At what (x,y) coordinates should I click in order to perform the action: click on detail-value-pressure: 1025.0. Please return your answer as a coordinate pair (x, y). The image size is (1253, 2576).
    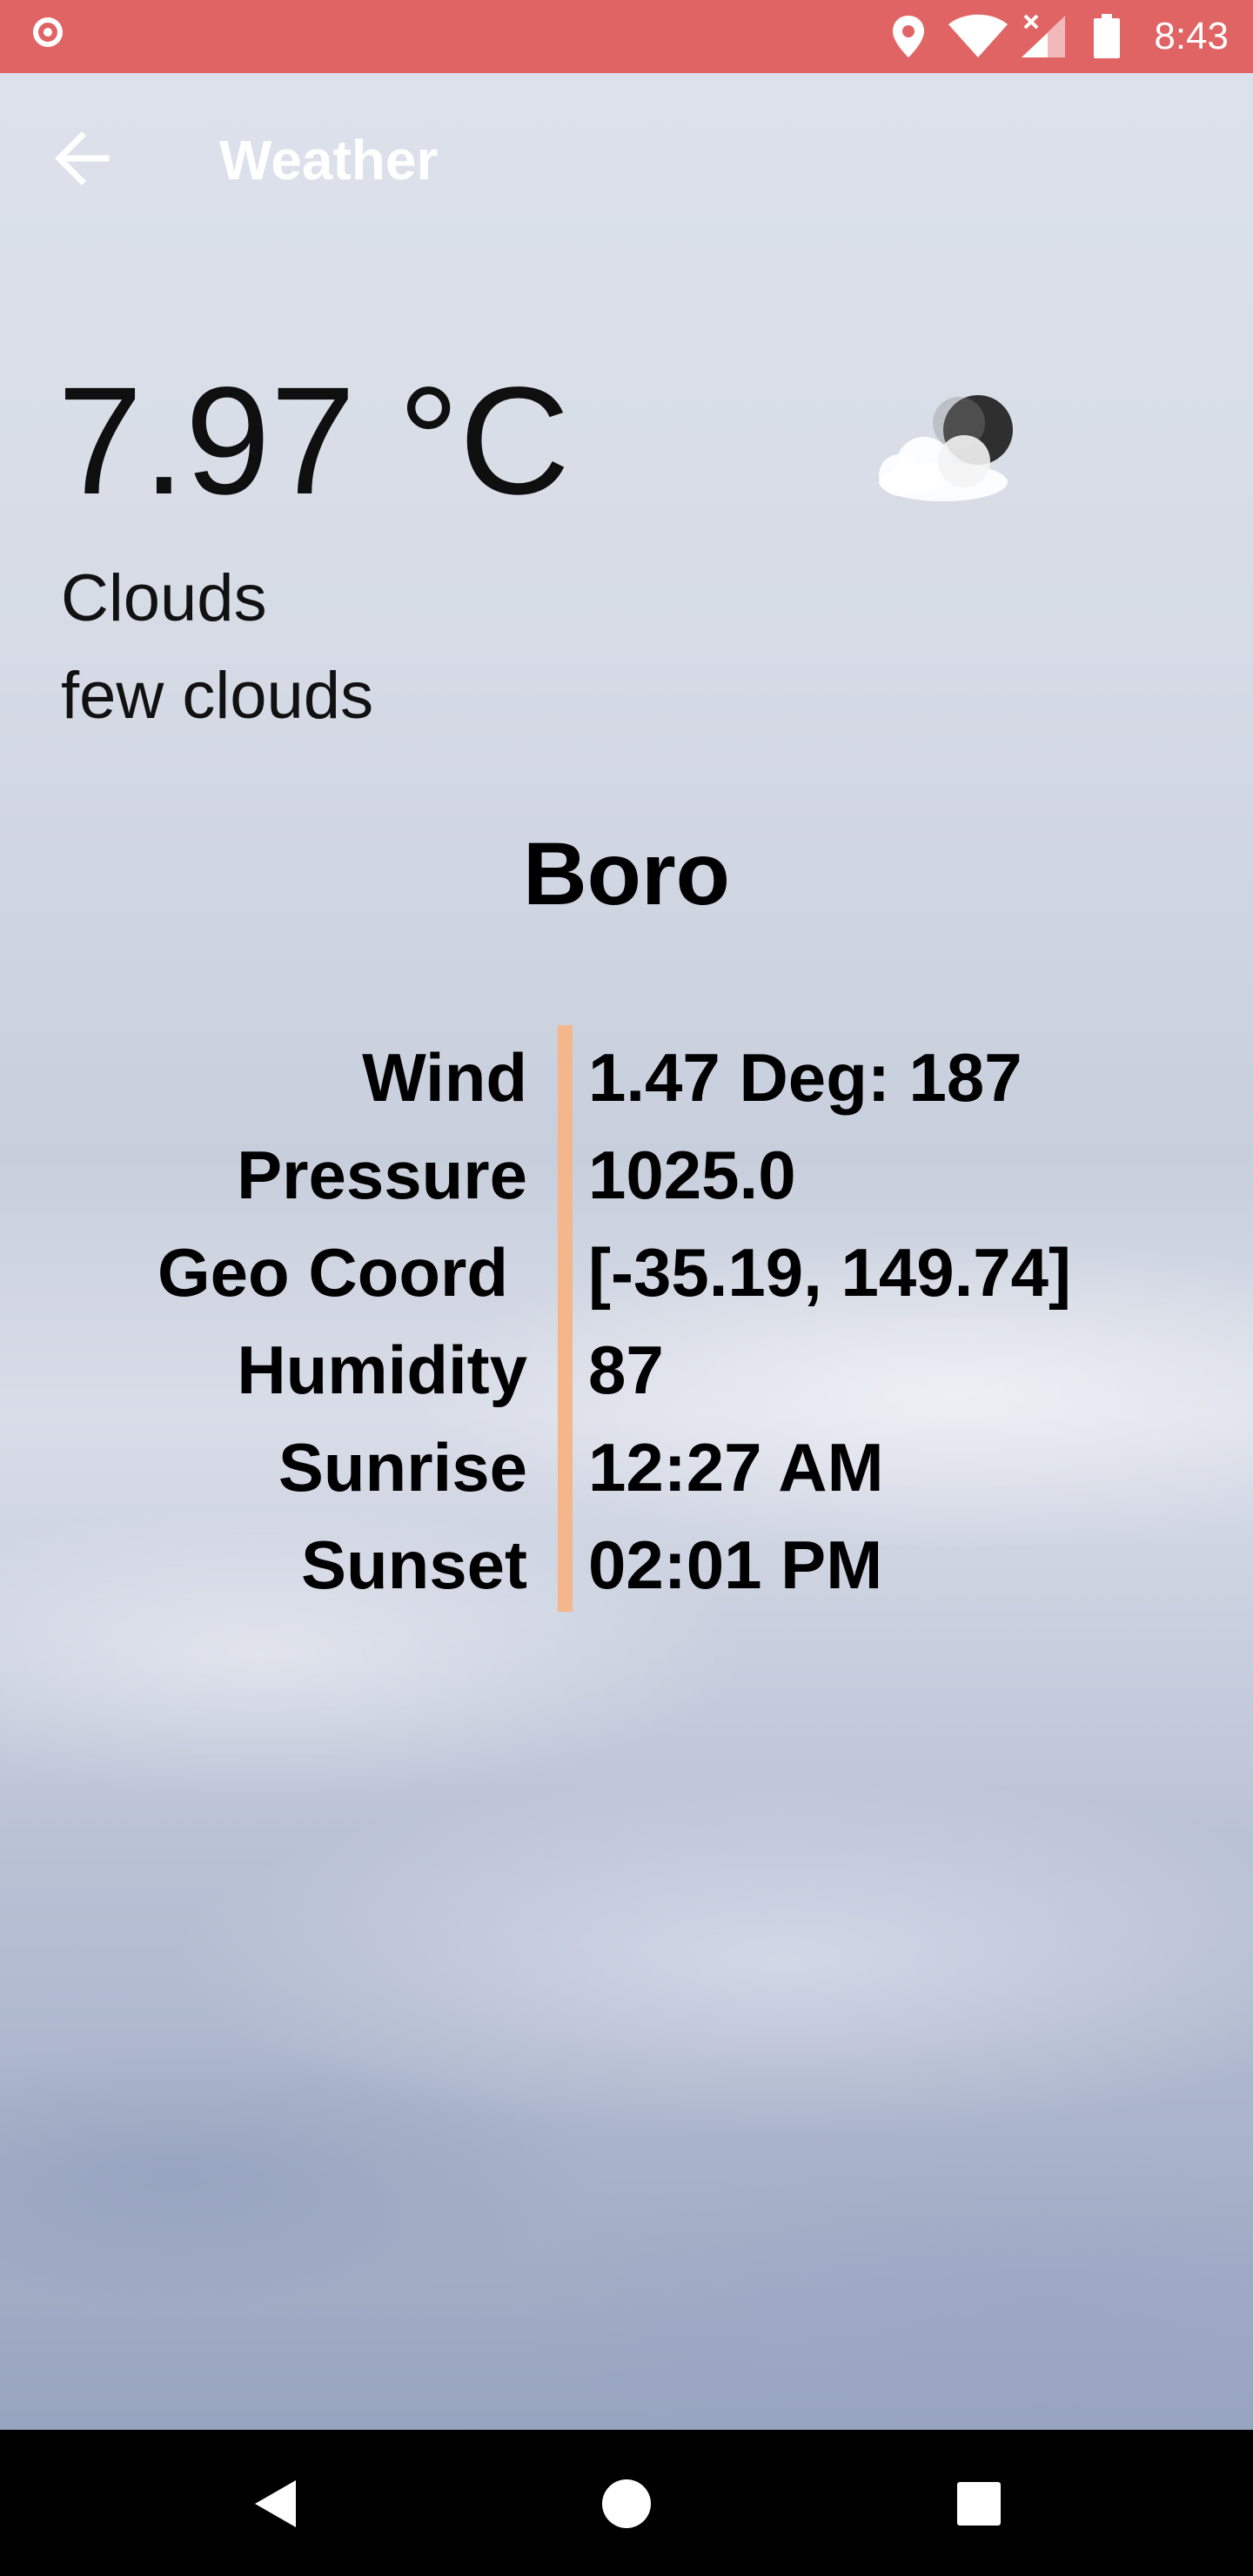
    Looking at the image, I should click on (692, 1175).